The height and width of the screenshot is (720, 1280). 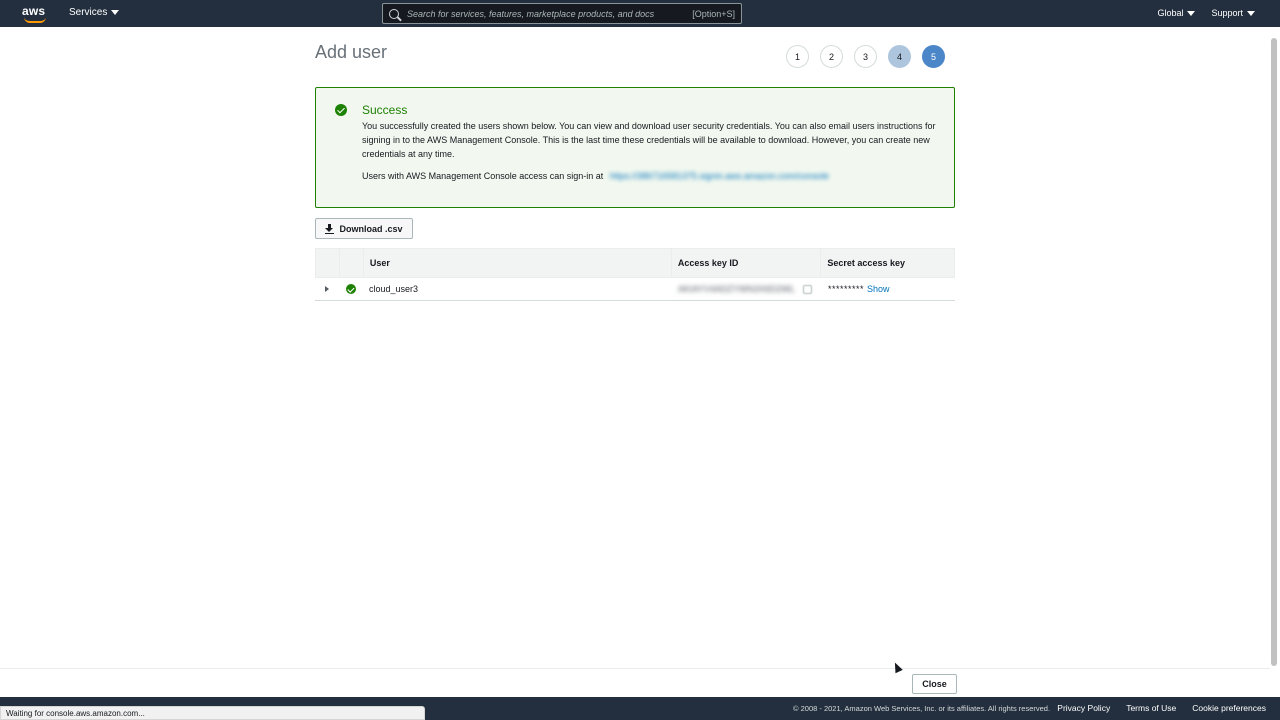 I want to click on download-csv-button: Download .csv, so click(x=364, y=228).